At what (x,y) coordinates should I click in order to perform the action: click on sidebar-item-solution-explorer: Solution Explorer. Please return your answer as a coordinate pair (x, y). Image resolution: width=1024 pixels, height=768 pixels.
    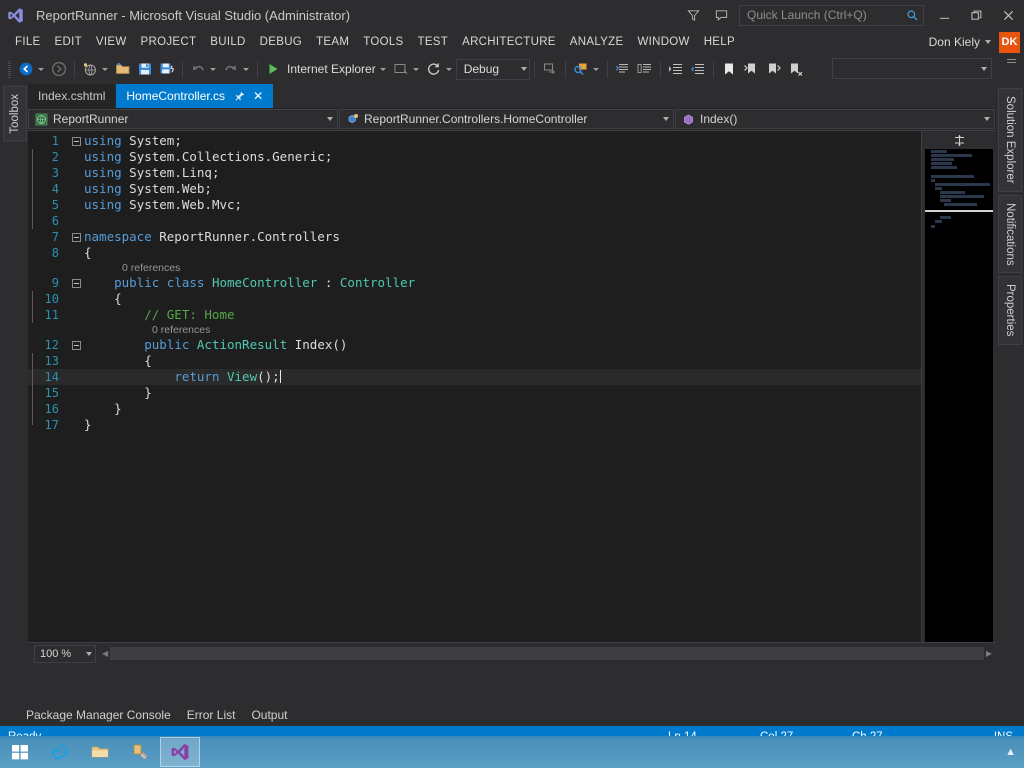
    Looking at the image, I should click on (1010, 140).